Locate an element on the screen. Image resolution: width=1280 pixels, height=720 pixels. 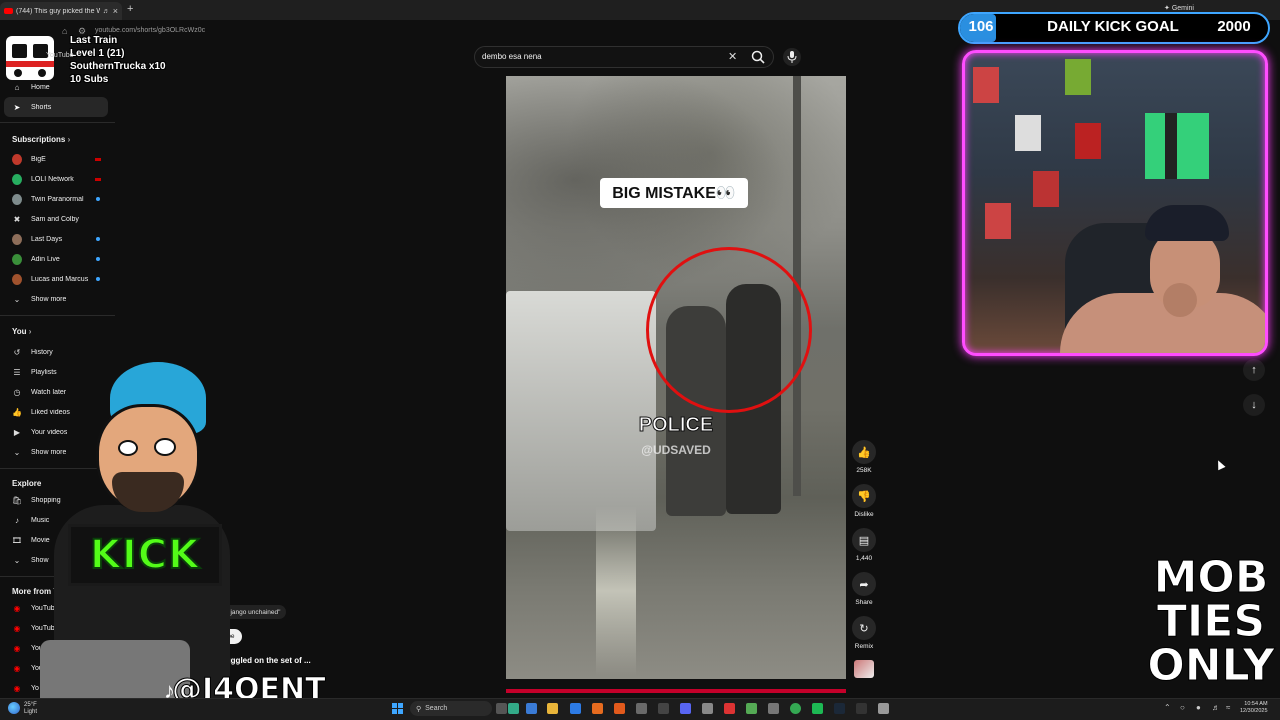
youtube-logo-icon: ◉ is located at coordinates (17, 668).